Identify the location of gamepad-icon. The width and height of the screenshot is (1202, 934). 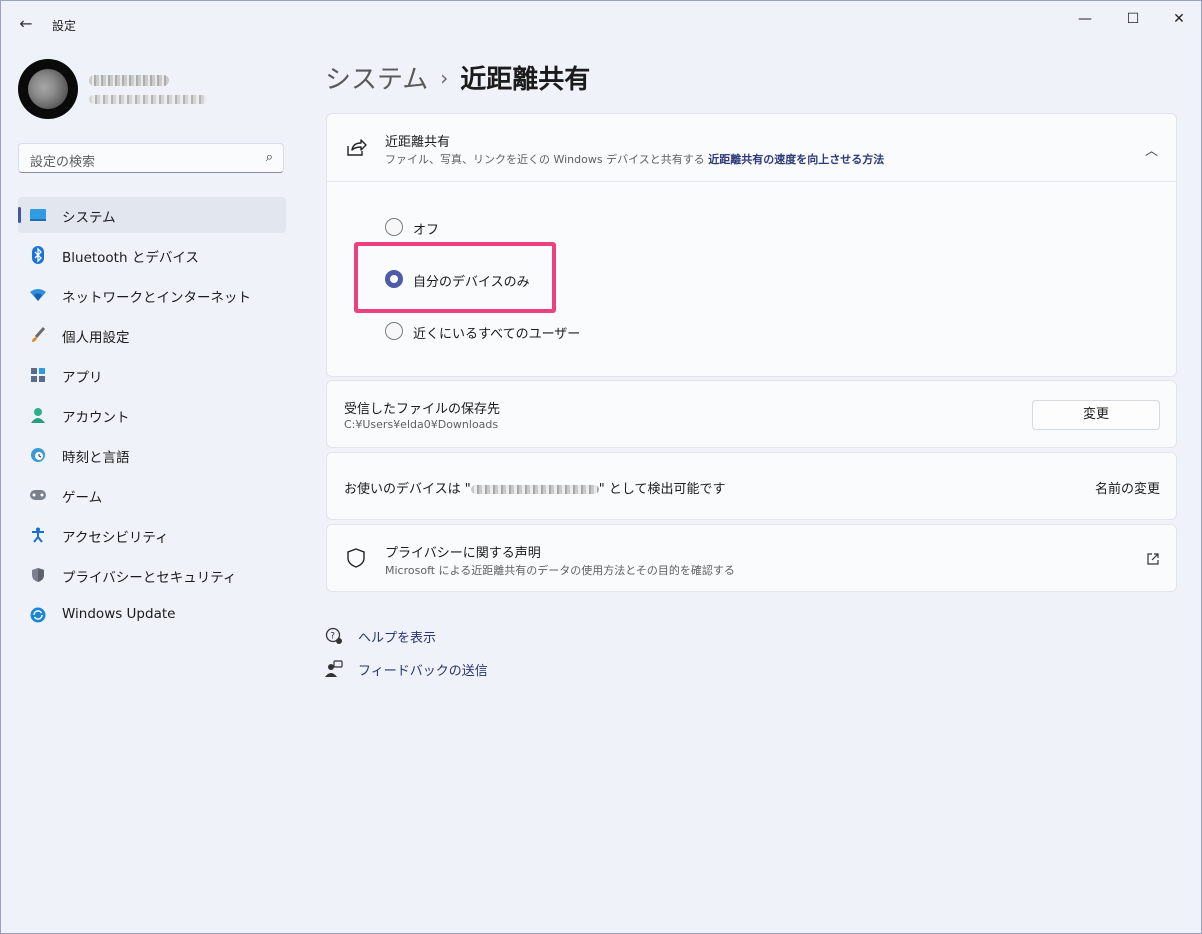
(38, 495).